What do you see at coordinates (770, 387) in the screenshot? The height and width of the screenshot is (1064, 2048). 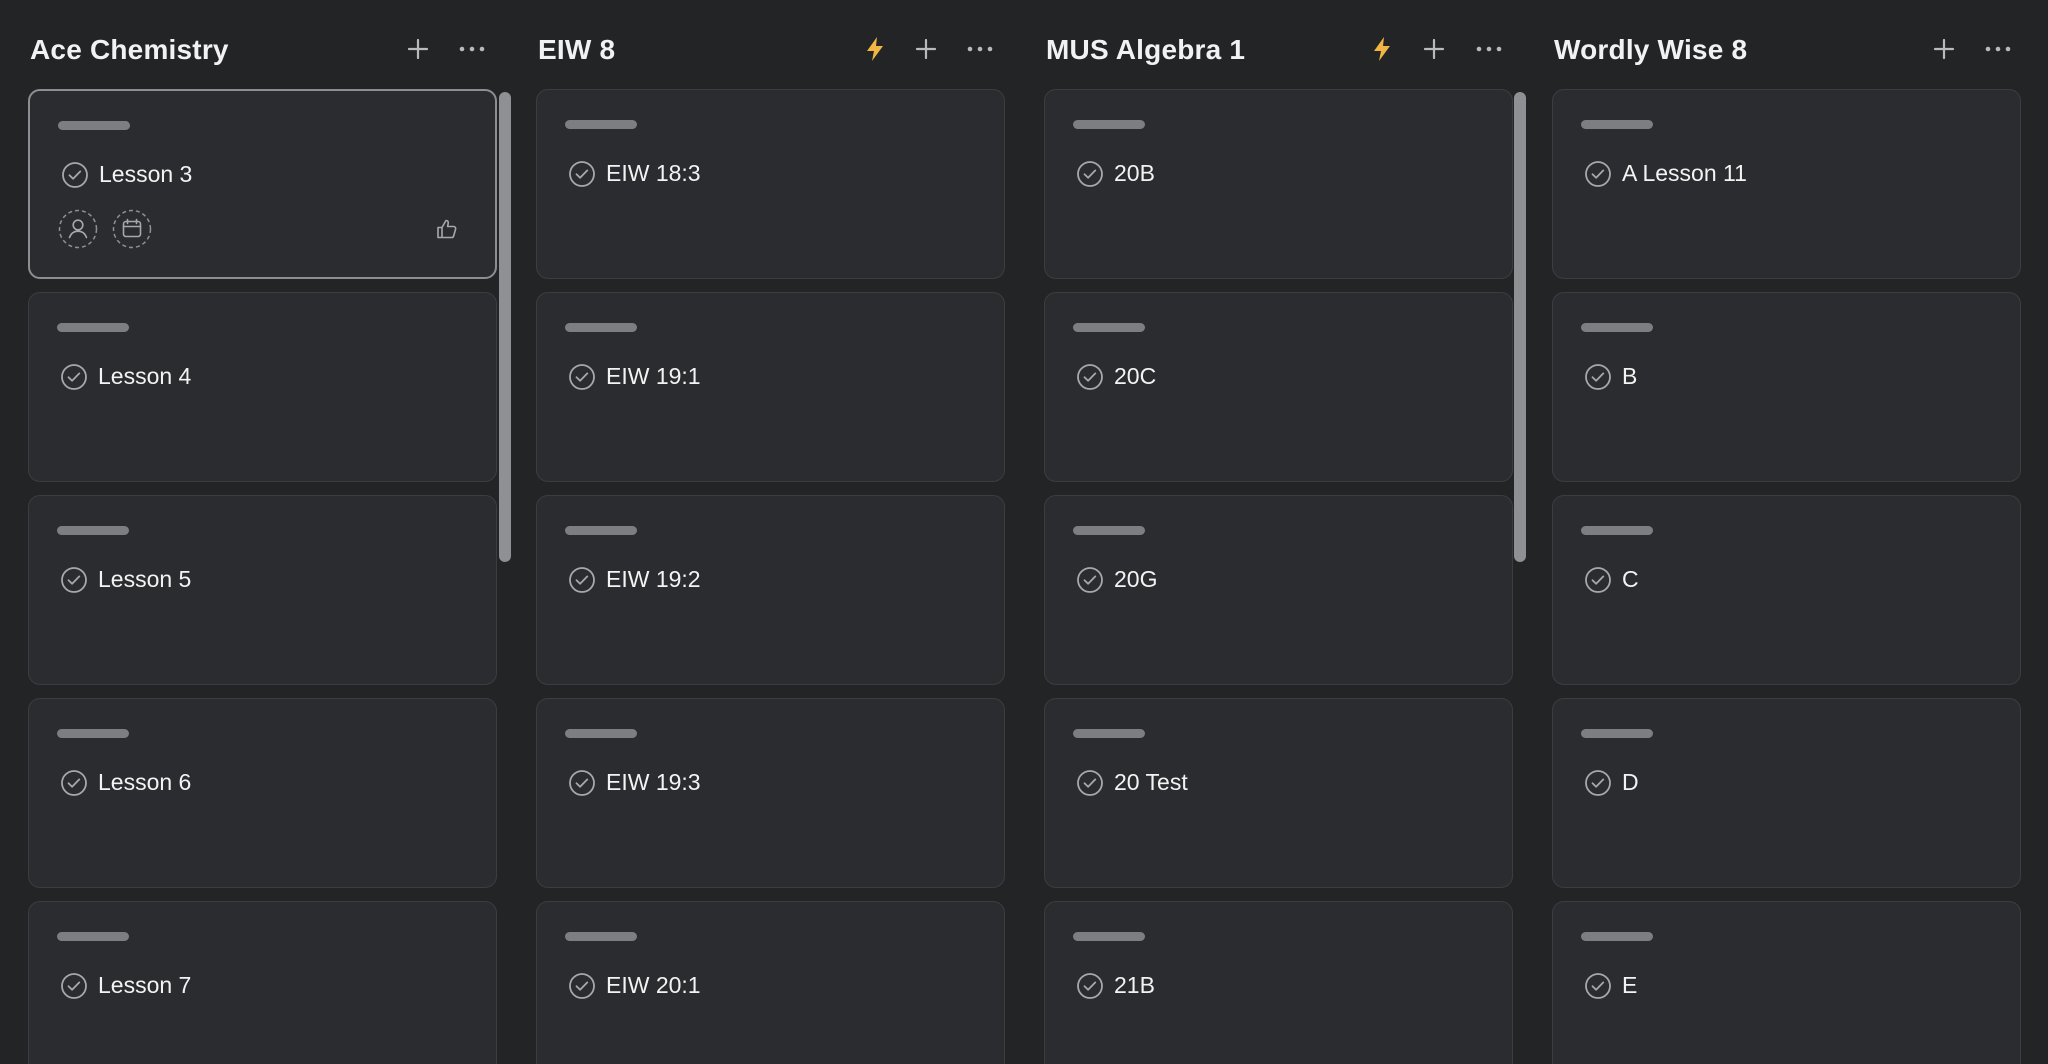 I see `task-card: EIW 19:1` at bounding box center [770, 387].